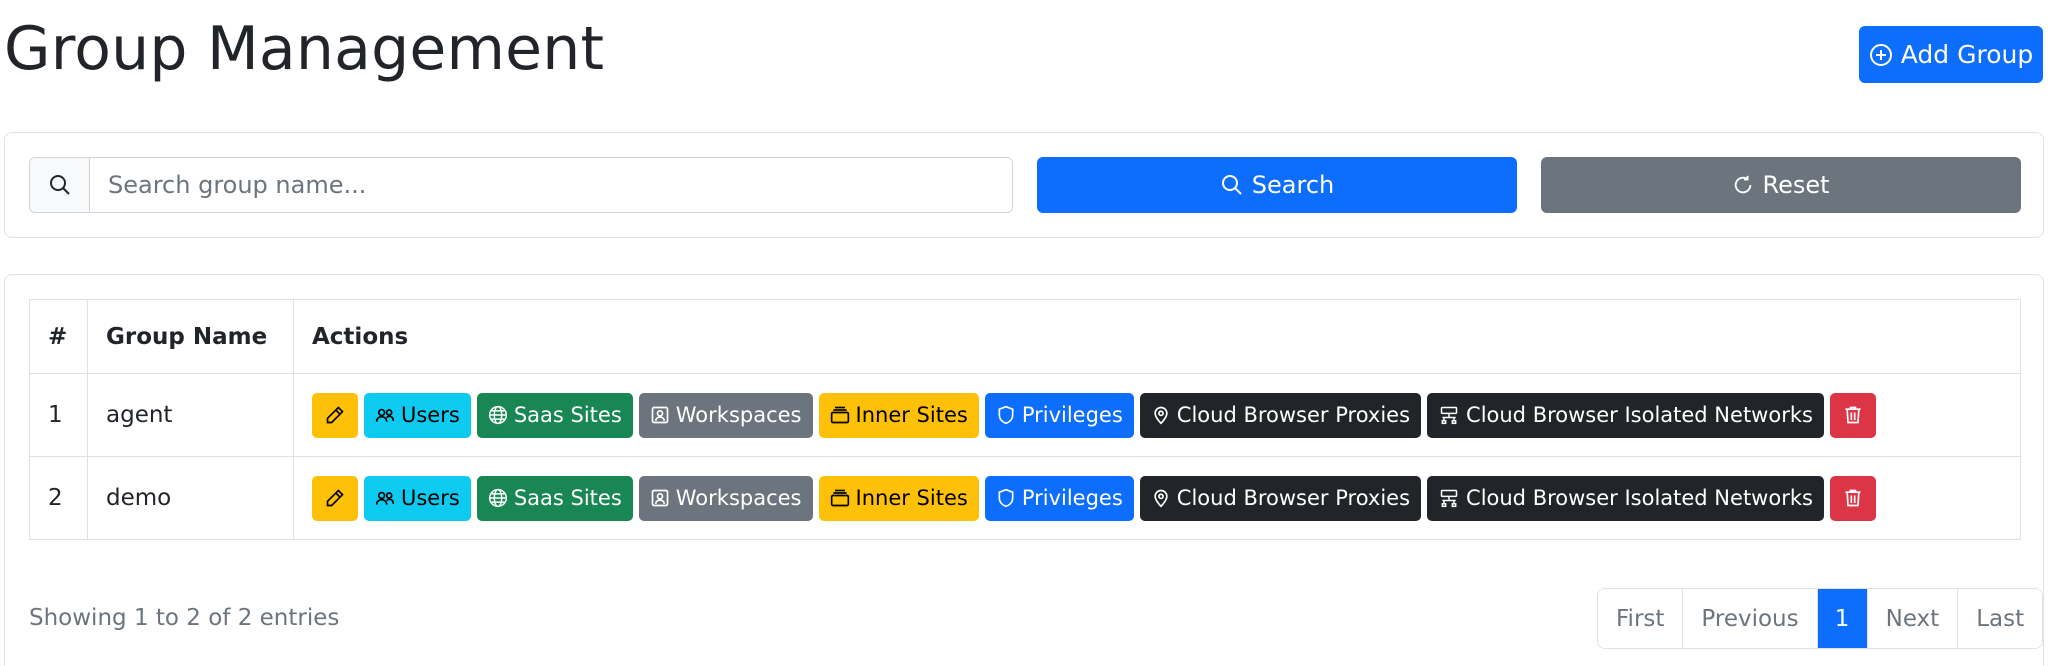 This screenshot has width=2052, height=666. I want to click on page-next: Next, so click(1913, 618).